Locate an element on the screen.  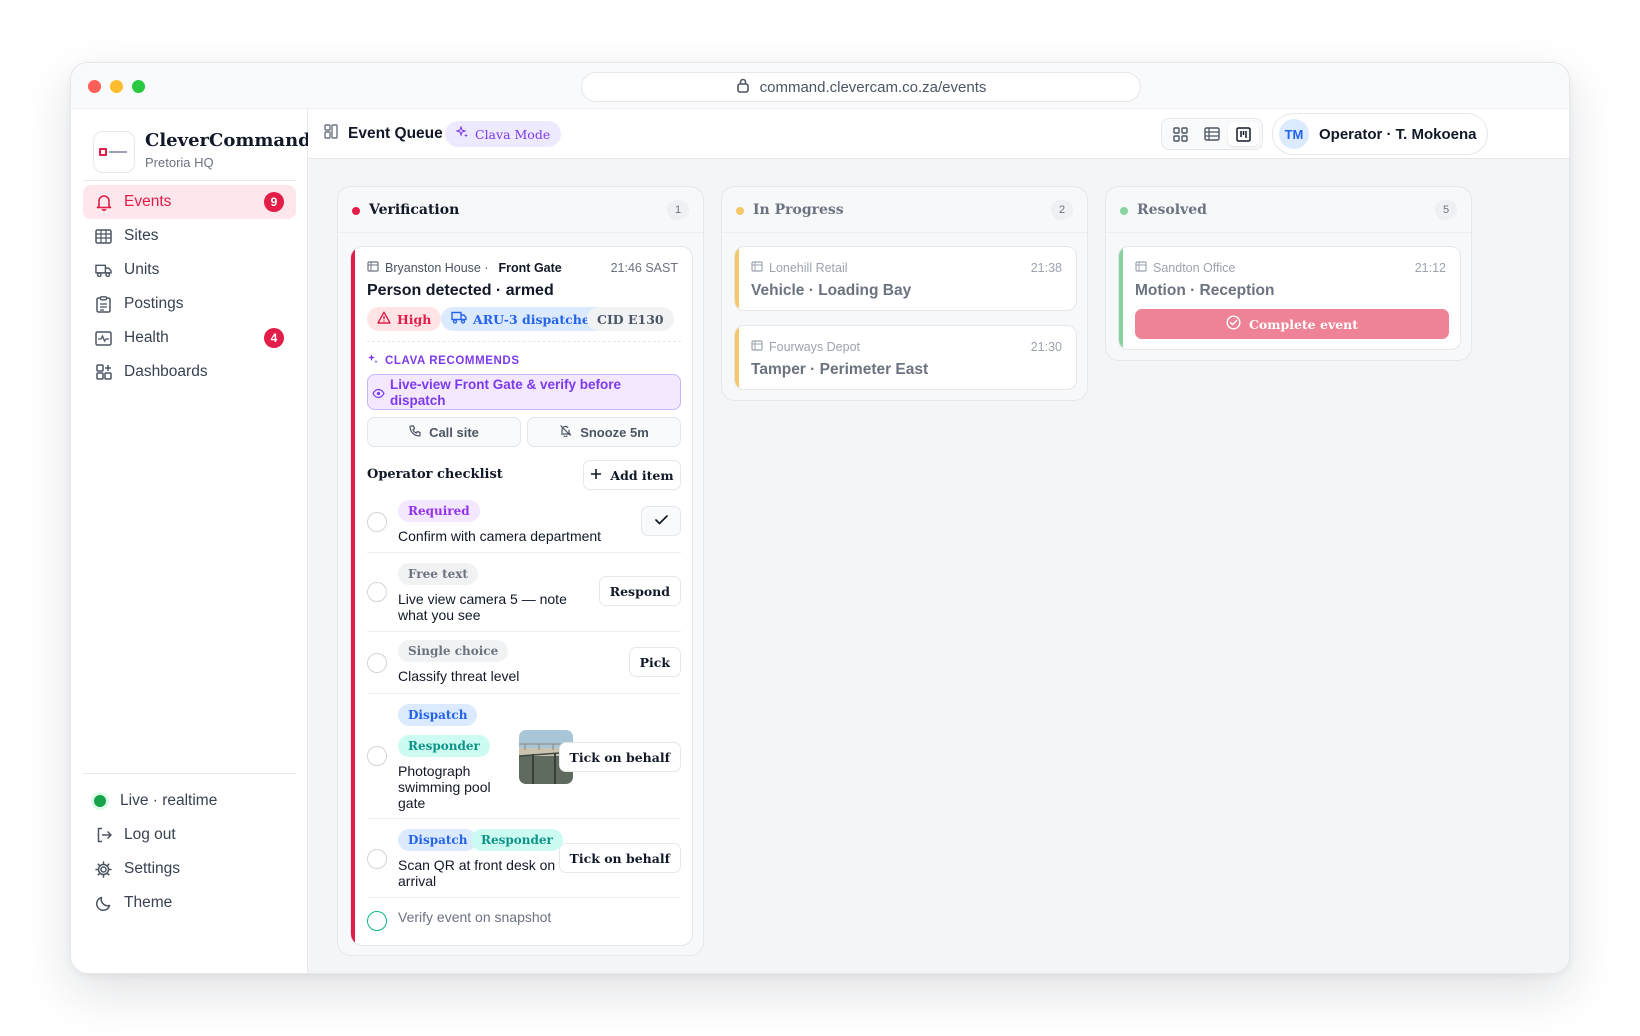
add-item-button: Add item is located at coordinates (632, 475).